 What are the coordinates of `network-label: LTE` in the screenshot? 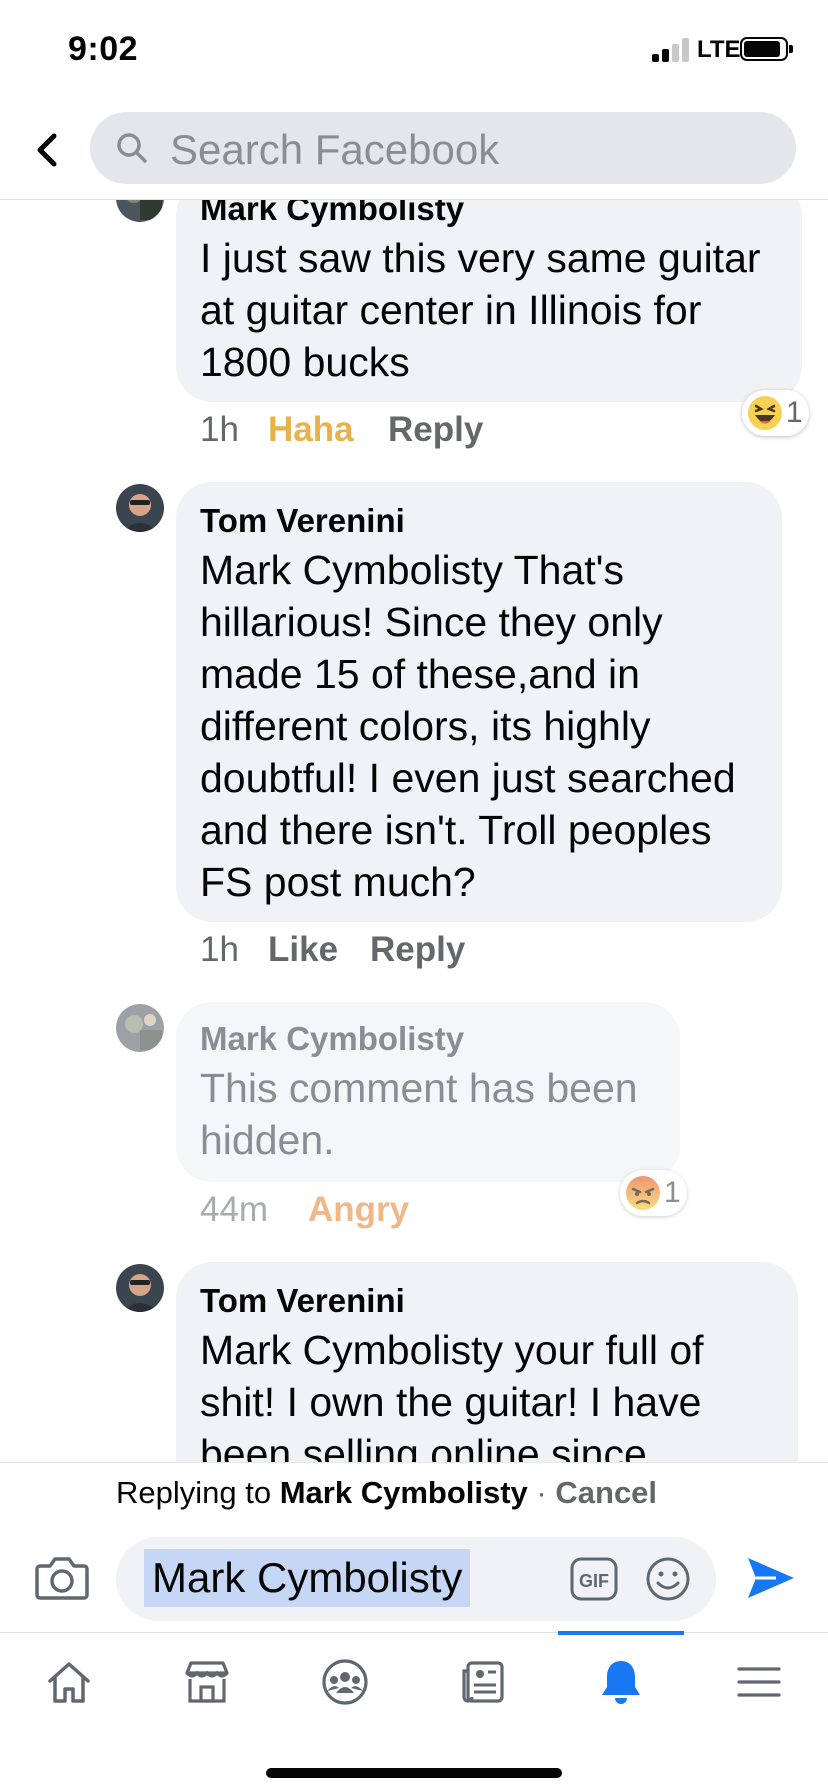 It's located at (719, 49).